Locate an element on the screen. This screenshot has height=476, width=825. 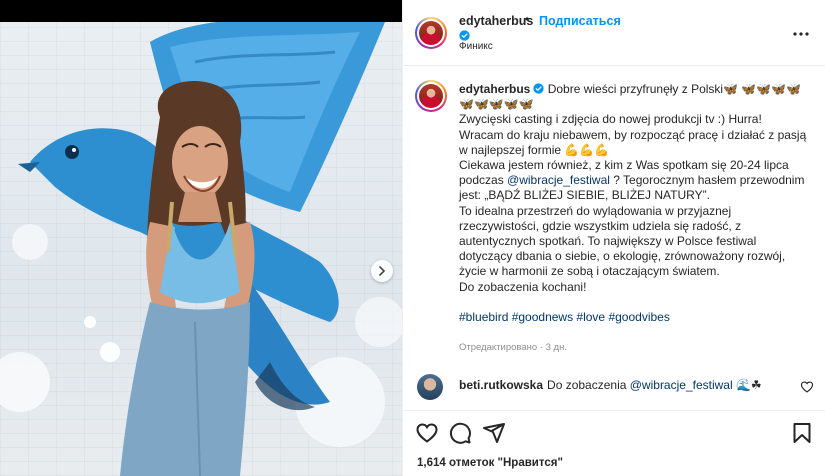
more-options-icon is located at coordinates (801, 34).